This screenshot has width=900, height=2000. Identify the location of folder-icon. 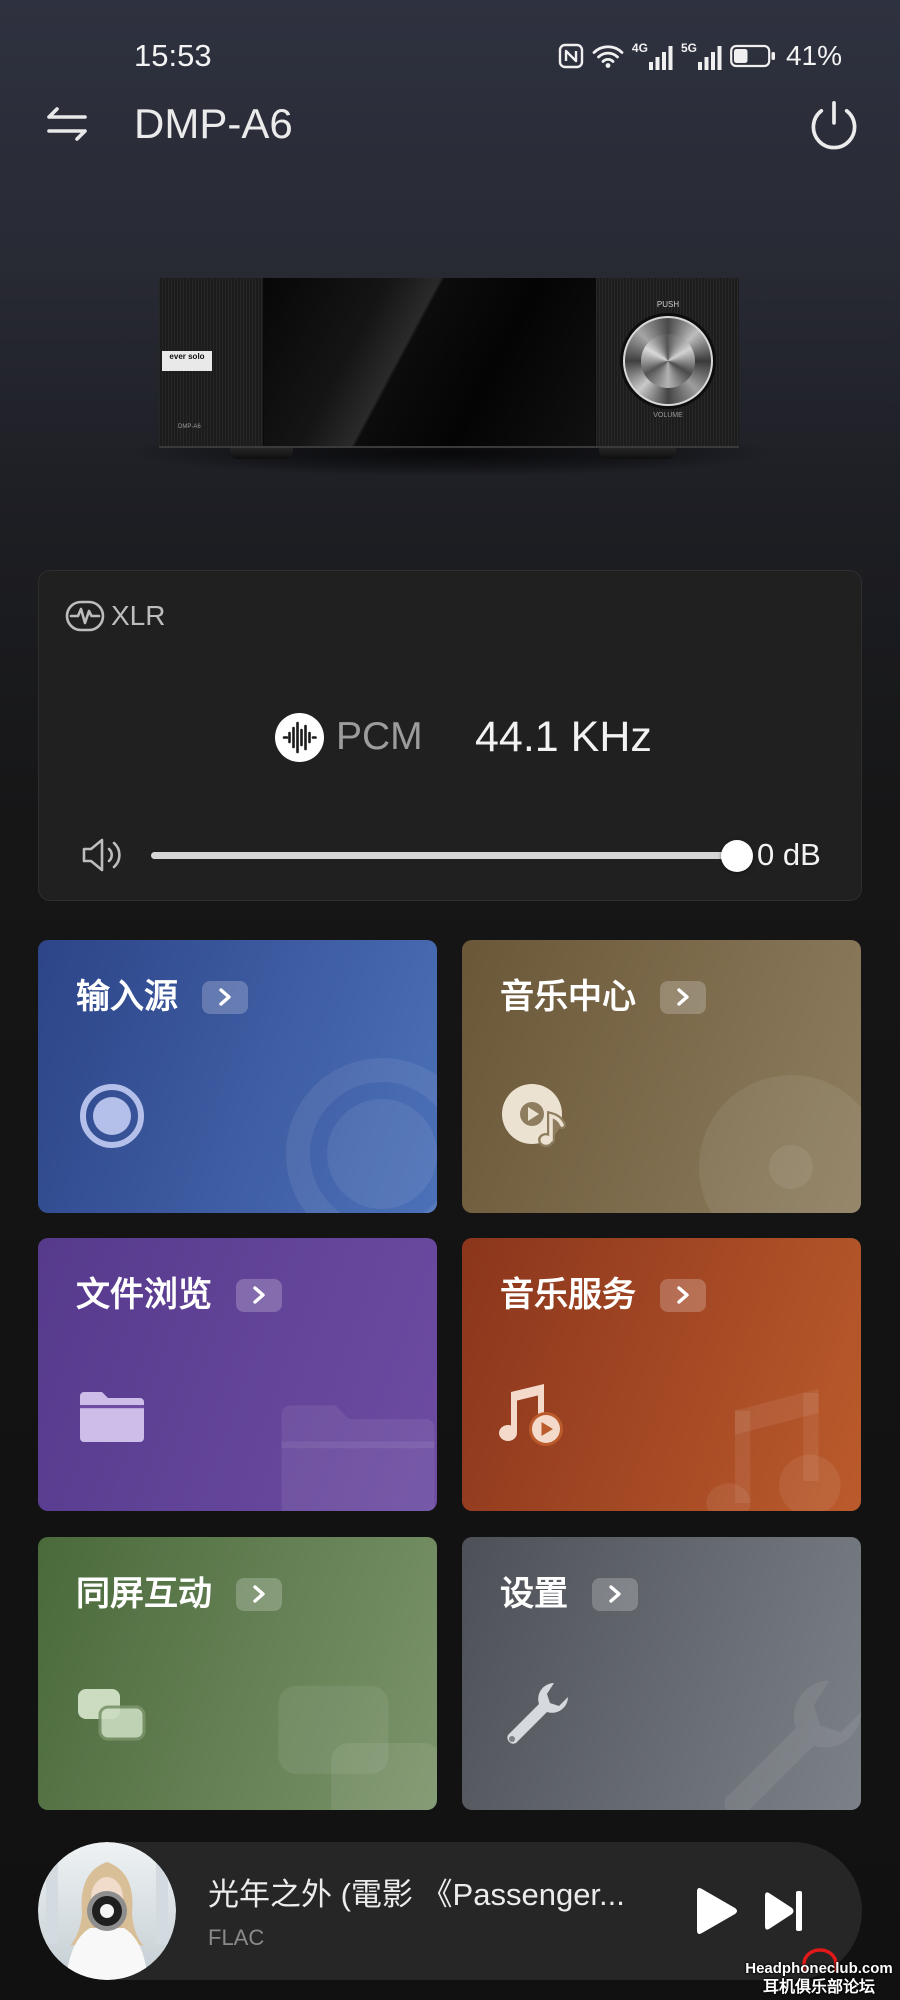
(112, 1417).